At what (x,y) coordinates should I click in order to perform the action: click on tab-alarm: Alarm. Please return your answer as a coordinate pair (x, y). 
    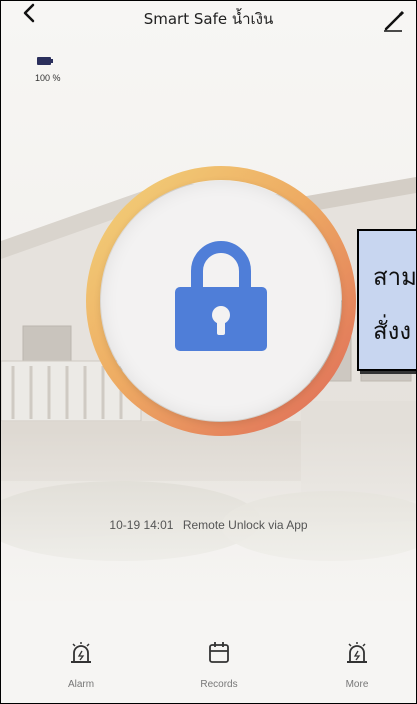
    Looking at the image, I should click on (81, 666).